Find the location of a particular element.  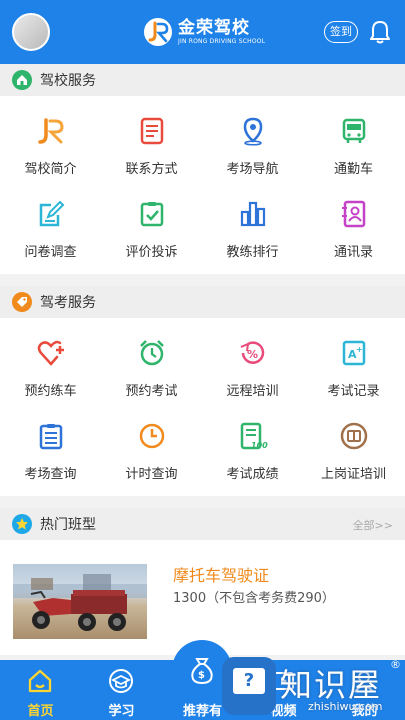

class-price: 1300（不包含考务费290） is located at coordinates (254, 598).